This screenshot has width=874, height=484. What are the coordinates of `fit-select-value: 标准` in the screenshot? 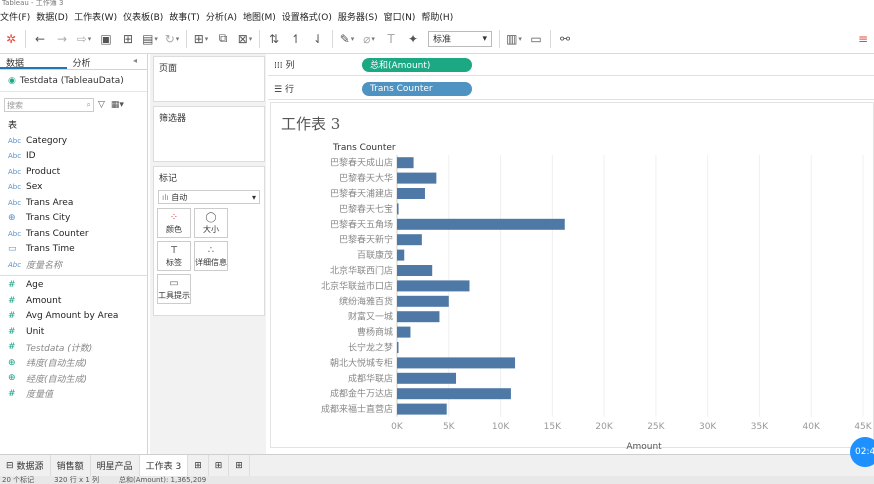 It's located at (442, 40).